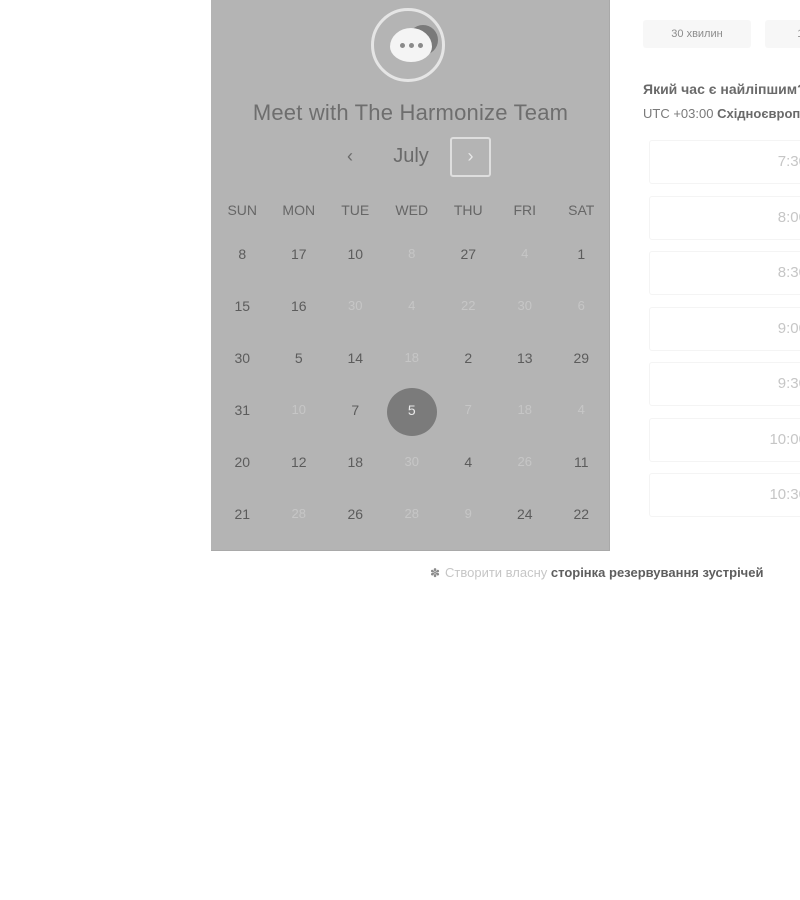 The image size is (800, 900). I want to click on calendar-day-number: 4, so click(525, 253).